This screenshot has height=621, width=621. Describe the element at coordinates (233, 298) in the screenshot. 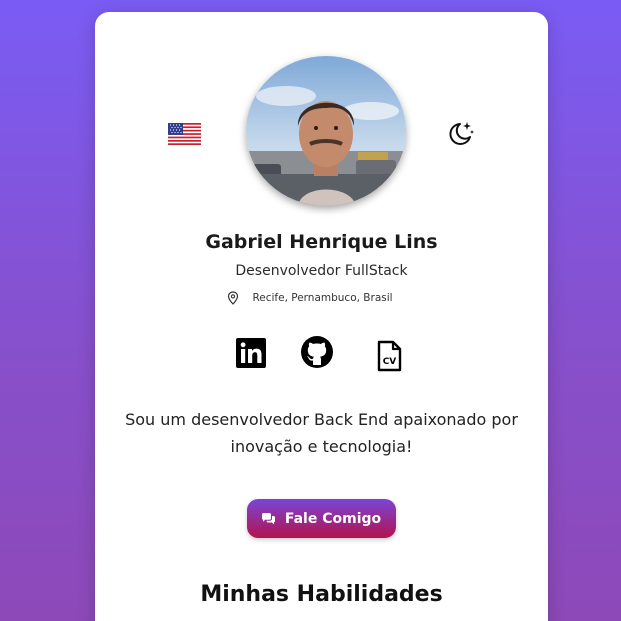

I see `location-pin-icon` at that location.